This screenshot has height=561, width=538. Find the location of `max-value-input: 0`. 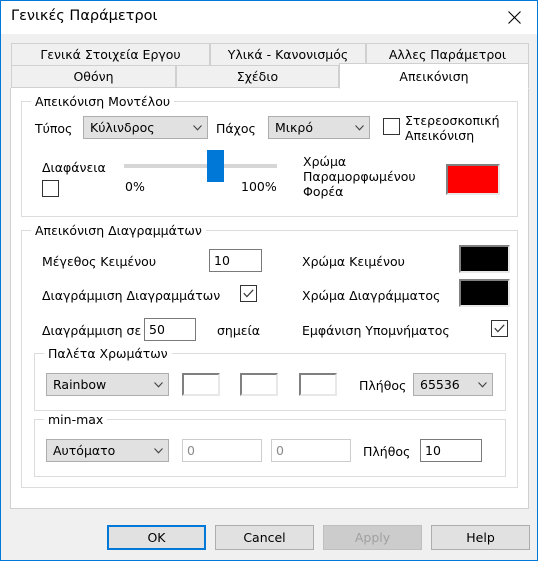

max-value-input: 0 is located at coordinates (311, 450).